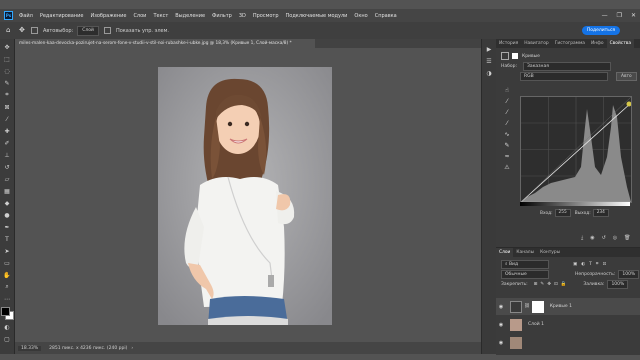  Describe the element at coordinates (507, 114) in the screenshot. I see `gray-point-eyedropper-icon: ⁄` at that location.